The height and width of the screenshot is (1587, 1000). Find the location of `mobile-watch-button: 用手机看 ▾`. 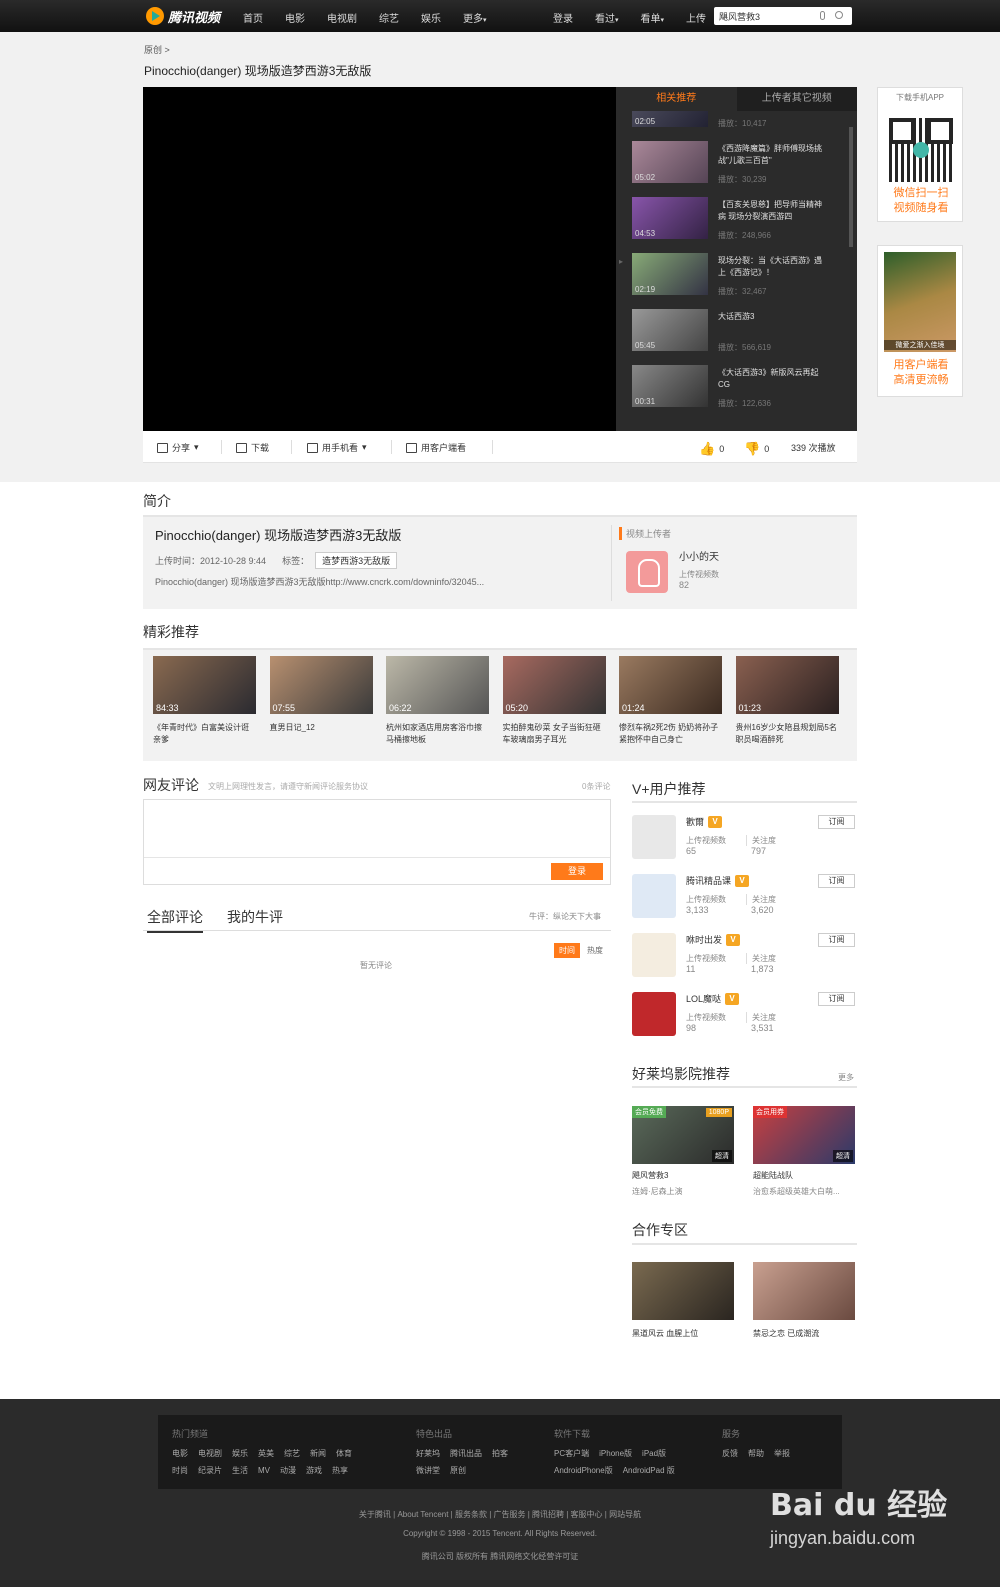

mobile-watch-button: 用手机看 ▾ is located at coordinates (337, 447).